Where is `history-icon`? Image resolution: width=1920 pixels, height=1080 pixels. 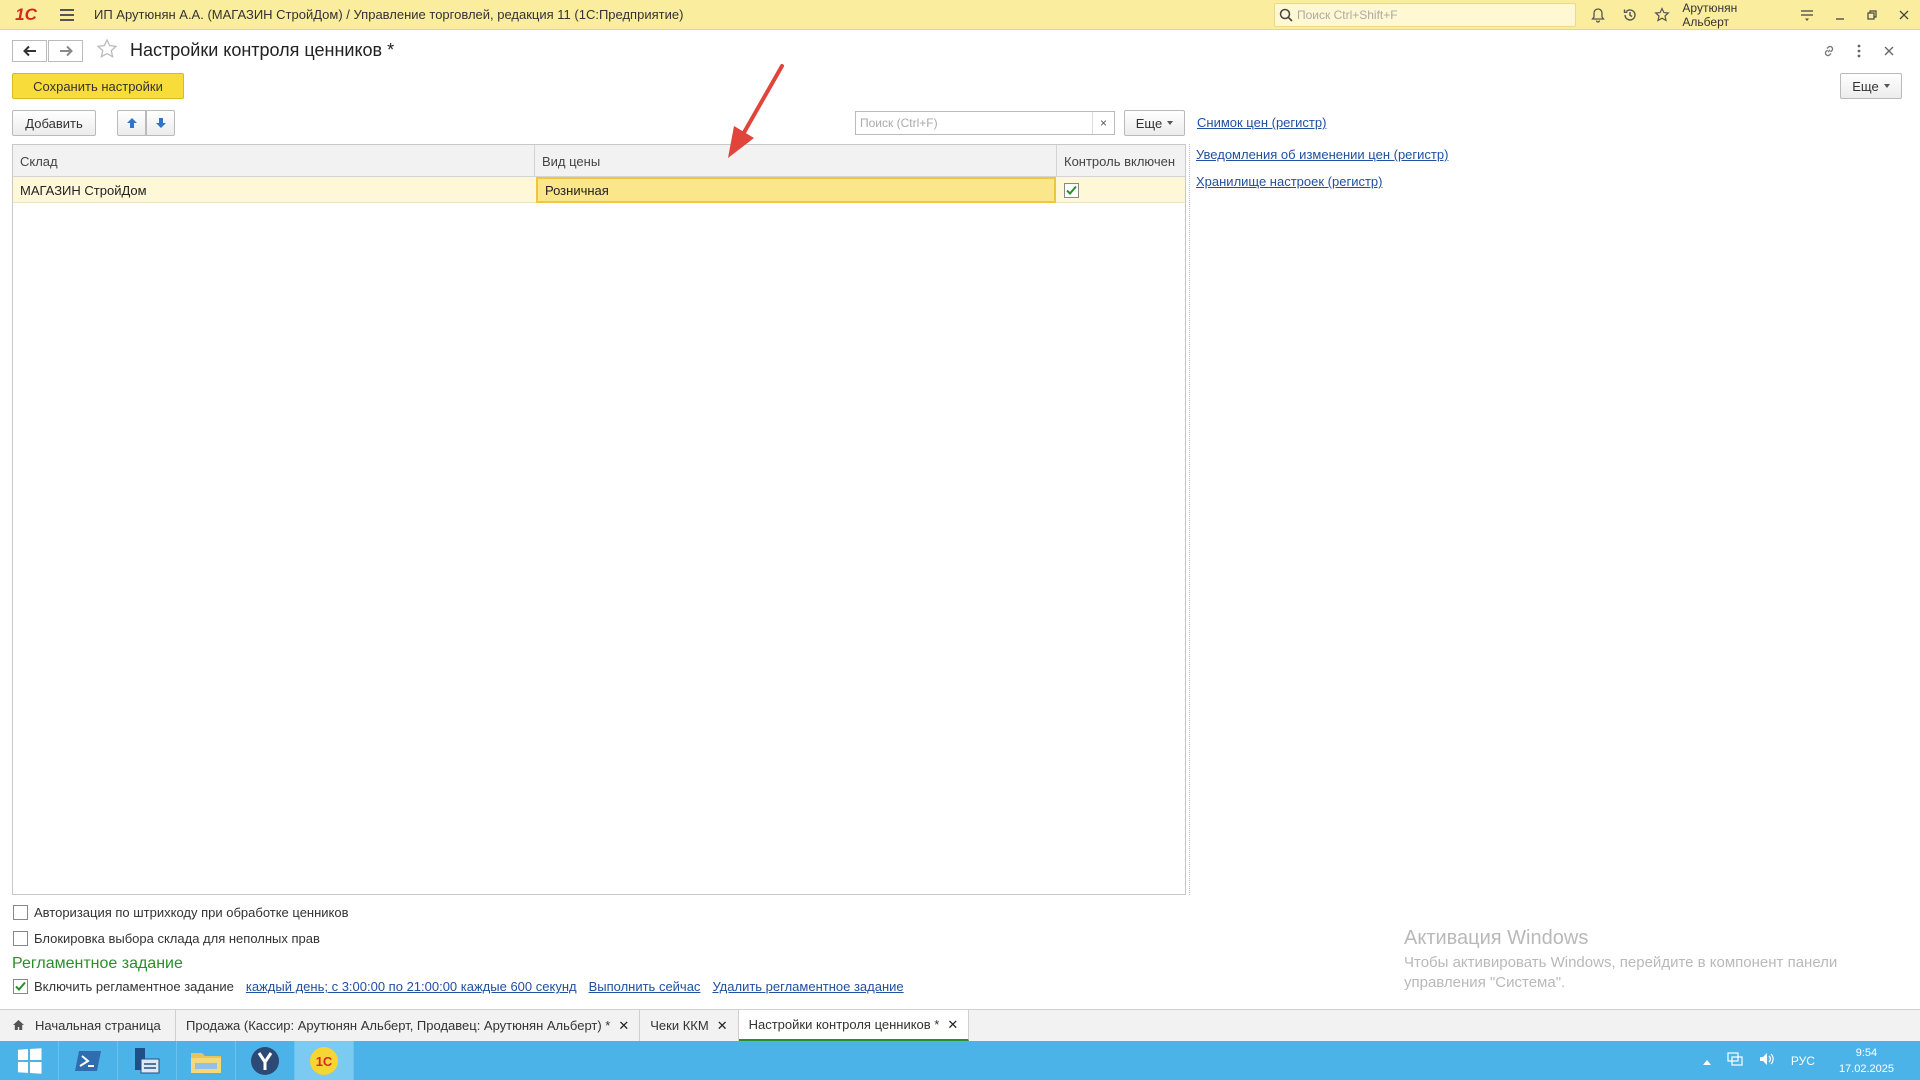
history-icon is located at coordinates (1630, 15).